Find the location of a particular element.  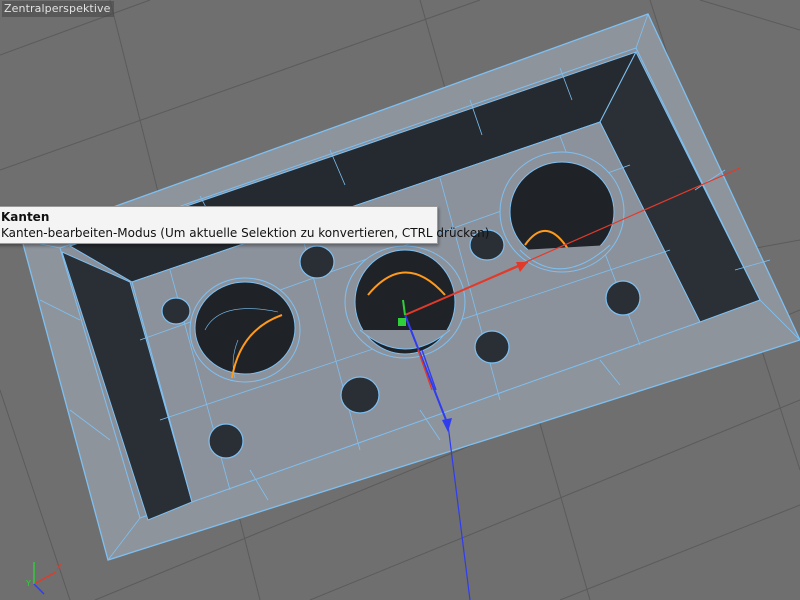

viewport-camera-label: Zentralperspektive is located at coordinates (58, 9).